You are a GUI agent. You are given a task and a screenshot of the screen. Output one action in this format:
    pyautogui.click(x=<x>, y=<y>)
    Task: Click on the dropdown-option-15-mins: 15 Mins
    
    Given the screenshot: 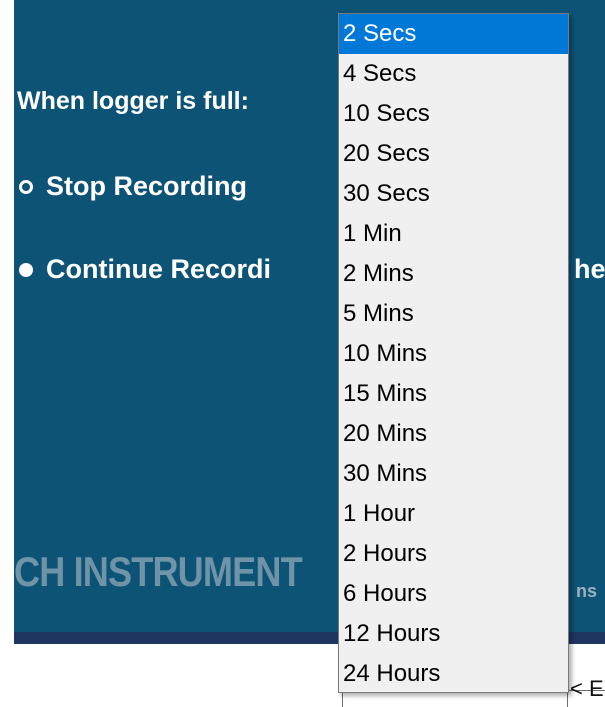 What is the action you would take?
    pyautogui.click(x=453, y=394)
    